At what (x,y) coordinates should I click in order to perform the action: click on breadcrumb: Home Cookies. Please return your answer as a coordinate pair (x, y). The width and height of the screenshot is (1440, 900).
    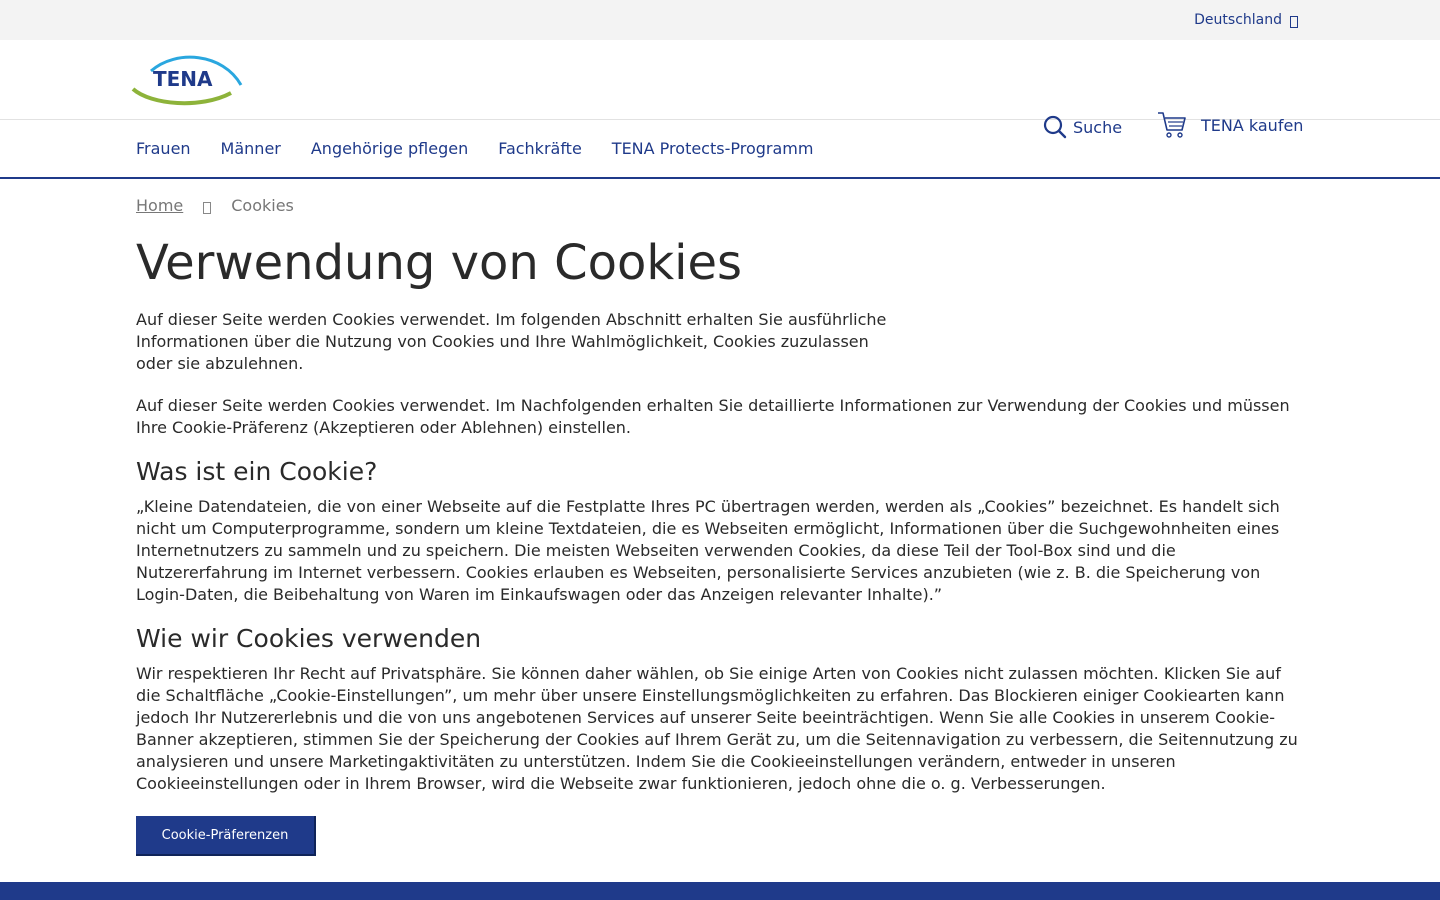
    Looking at the image, I should click on (721, 205).